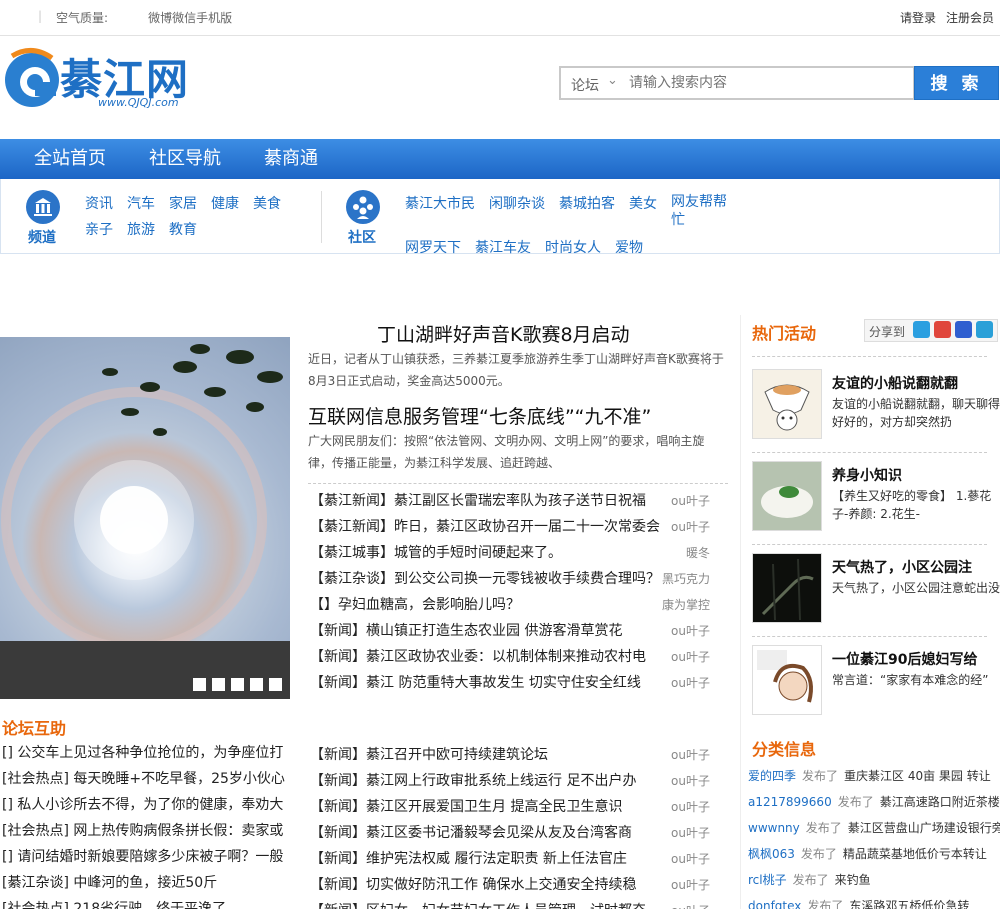 The width and height of the screenshot is (1000, 909). Describe the element at coordinates (503, 333) in the screenshot. I see `headline-title: 丁山湖畔好声音K歌赛8月启动` at that location.